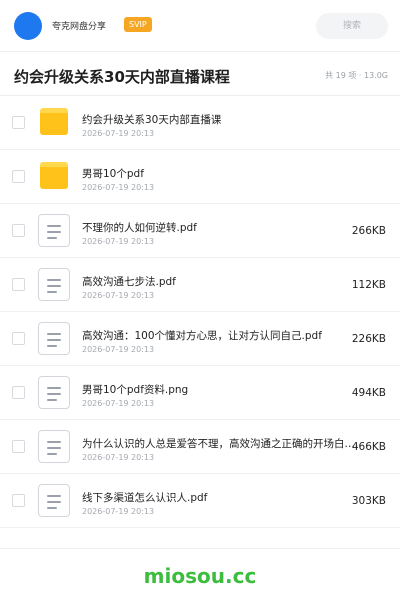 The height and width of the screenshot is (600, 400). I want to click on watermark: miosou.cc, so click(200, 576).